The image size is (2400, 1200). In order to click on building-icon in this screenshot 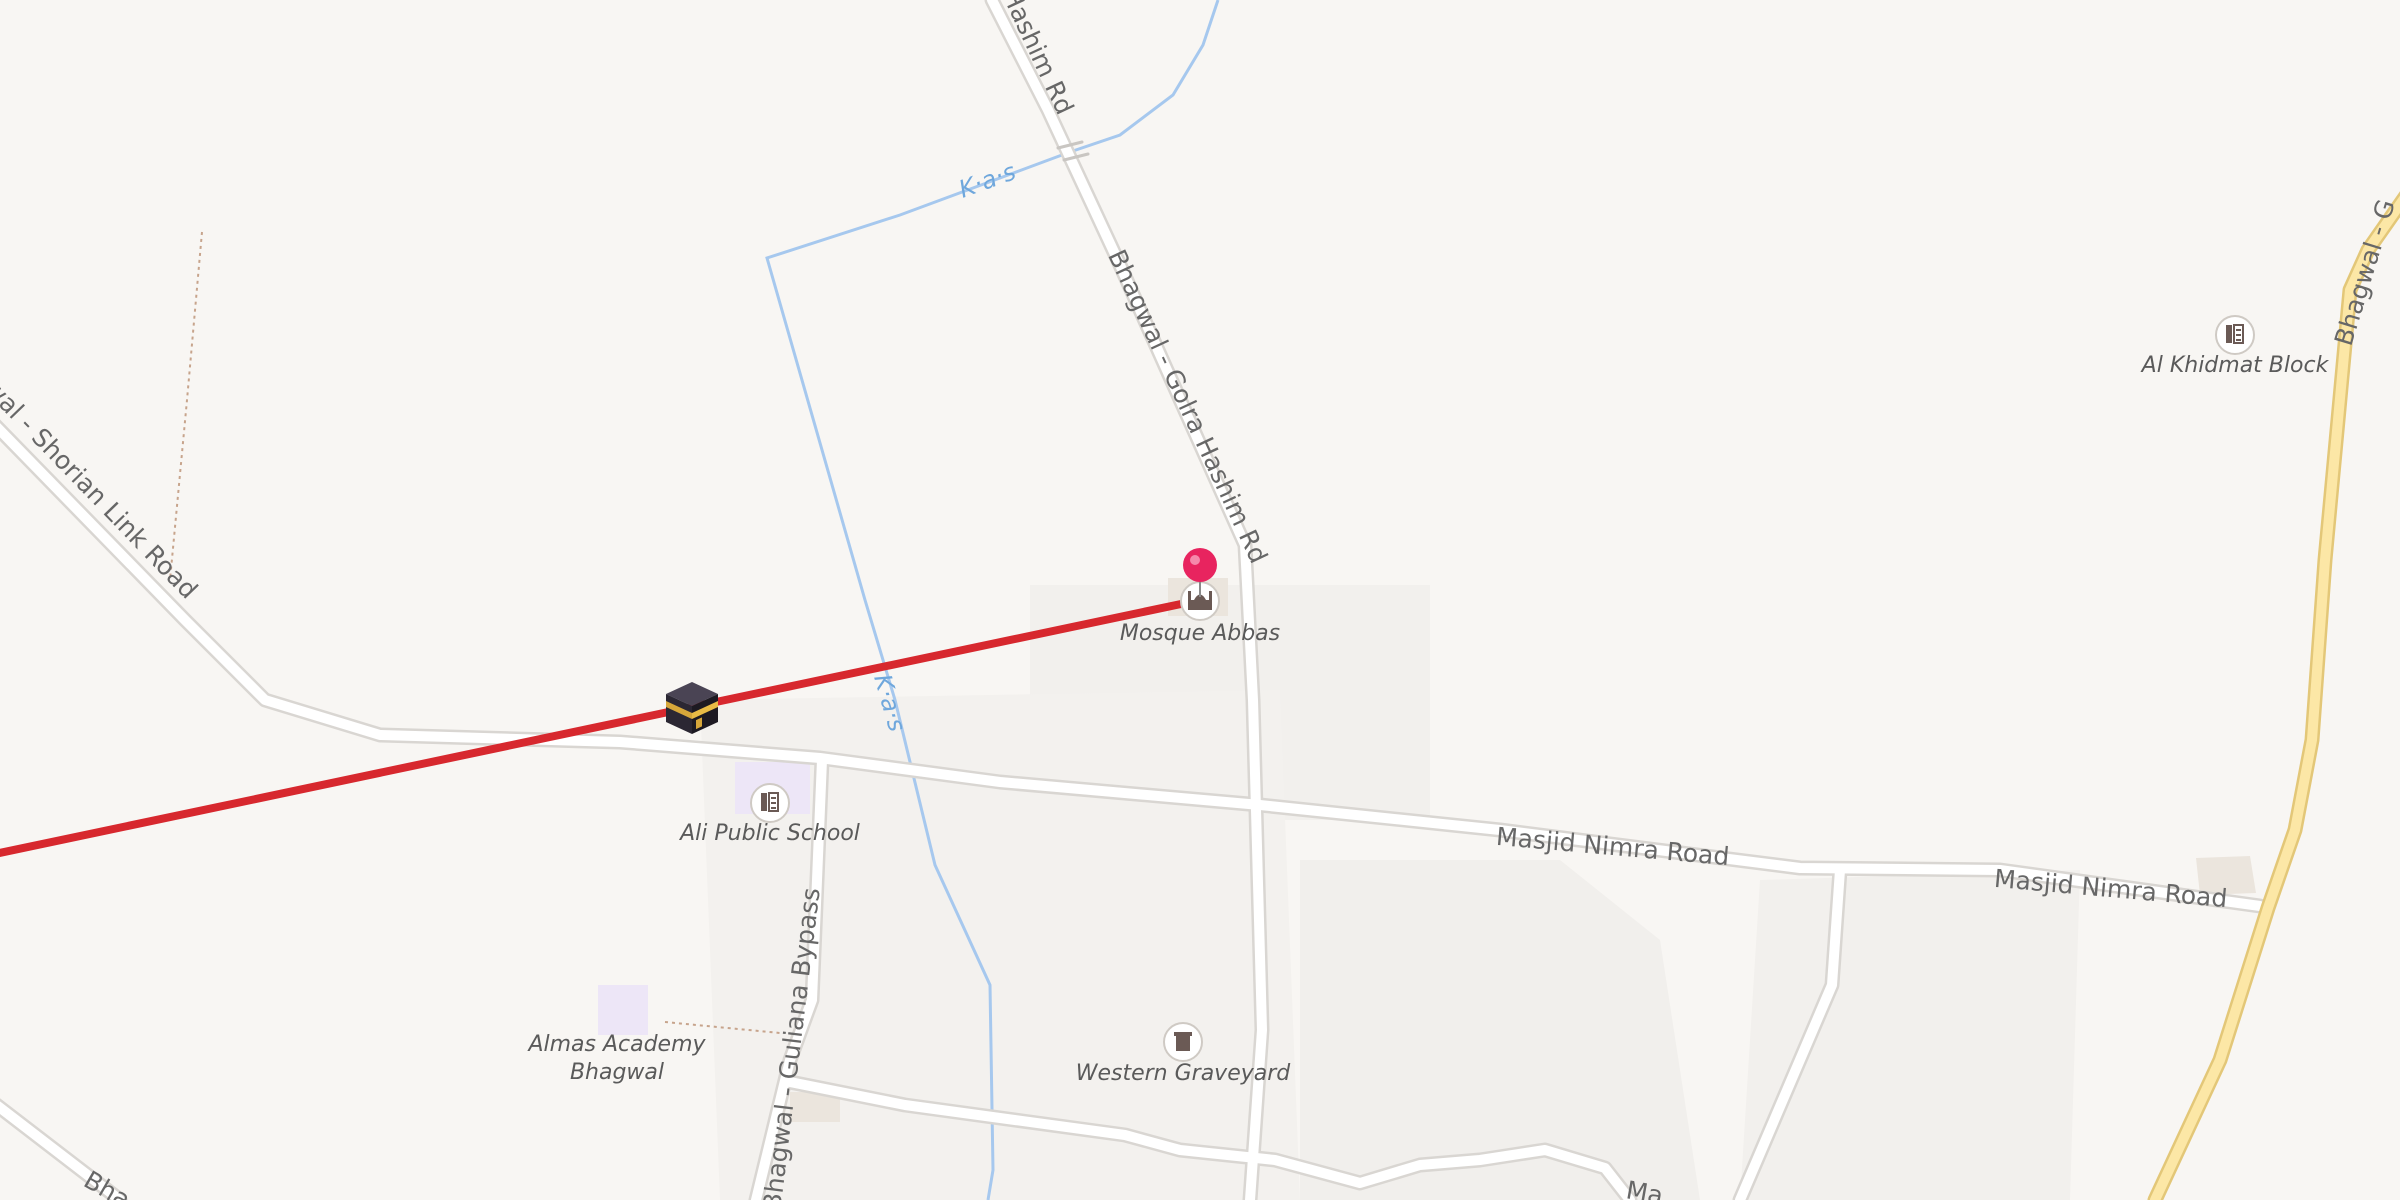, I will do `click(2235, 335)`.